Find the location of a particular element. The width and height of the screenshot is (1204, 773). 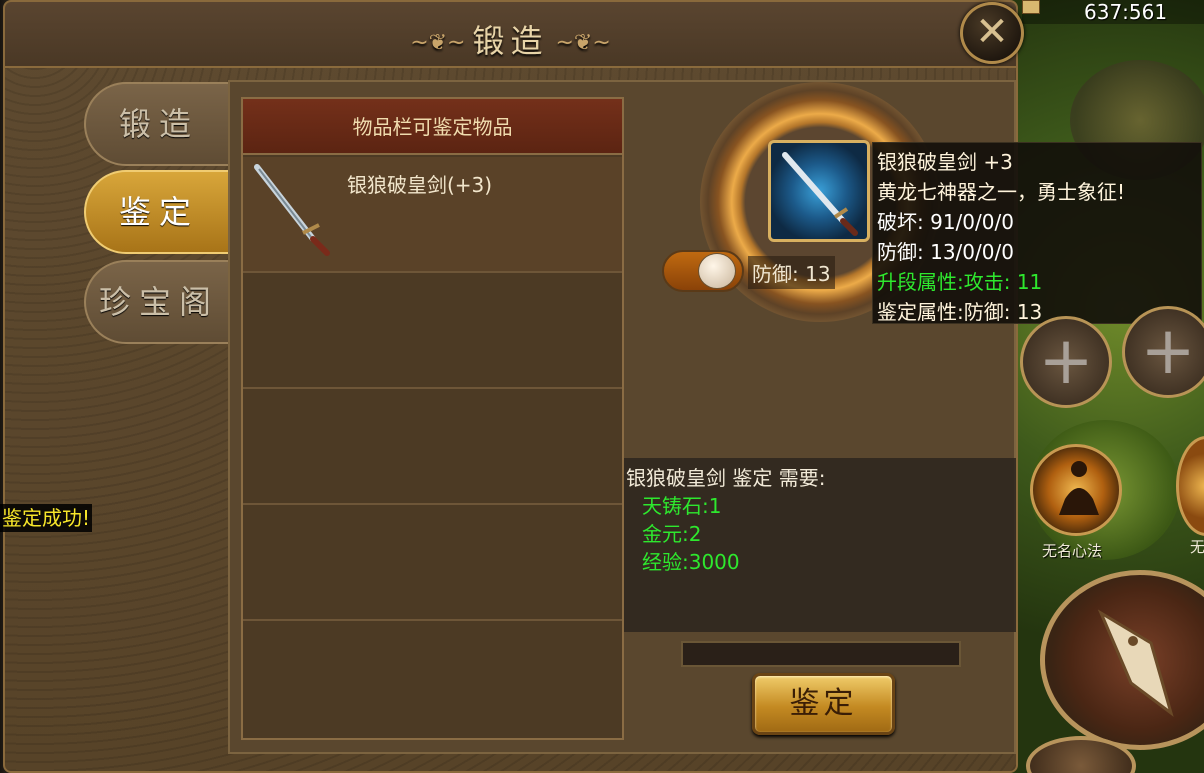

window-titlebar: ~❦~ 锻造 ~❦~ is located at coordinates (510, 35).